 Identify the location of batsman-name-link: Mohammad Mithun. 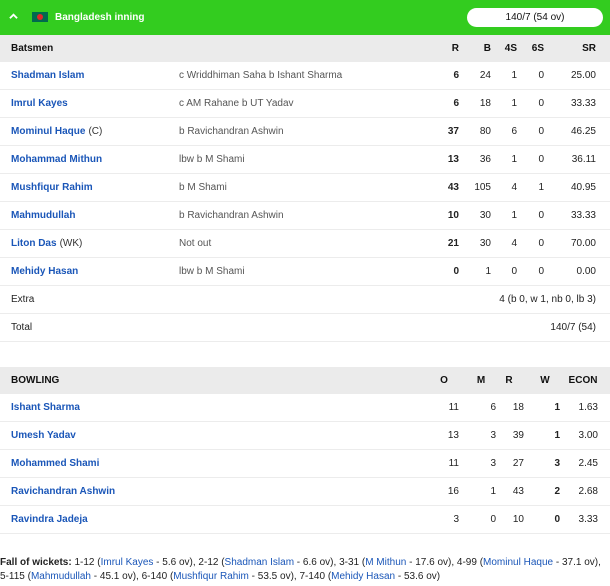
(56, 159).